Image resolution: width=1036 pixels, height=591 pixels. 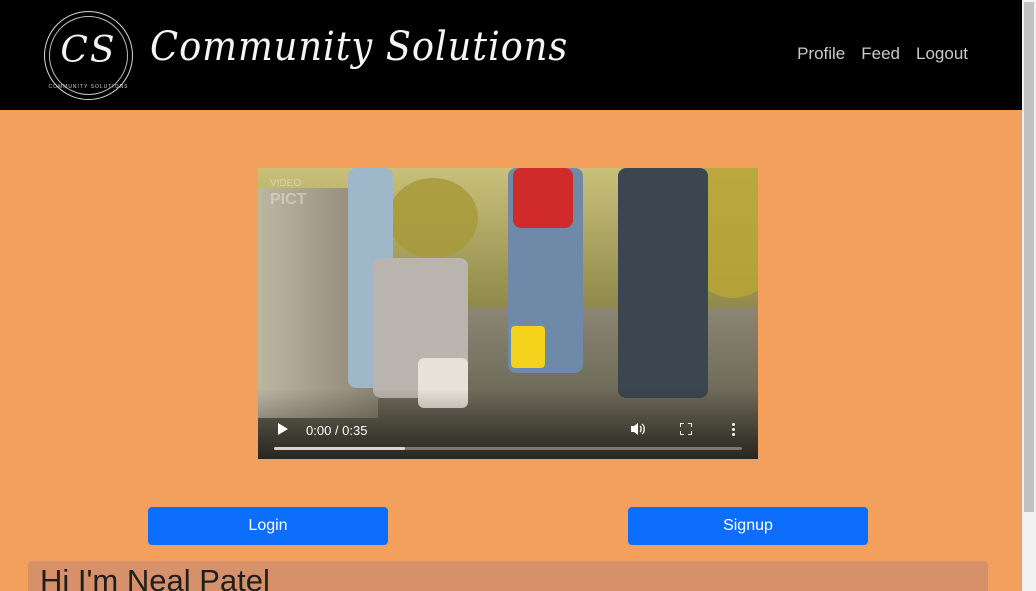 What do you see at coordinates (359, 47) in the screenshot?
I see `brand-name: Community Solutions` at bounding box center [359, 47].